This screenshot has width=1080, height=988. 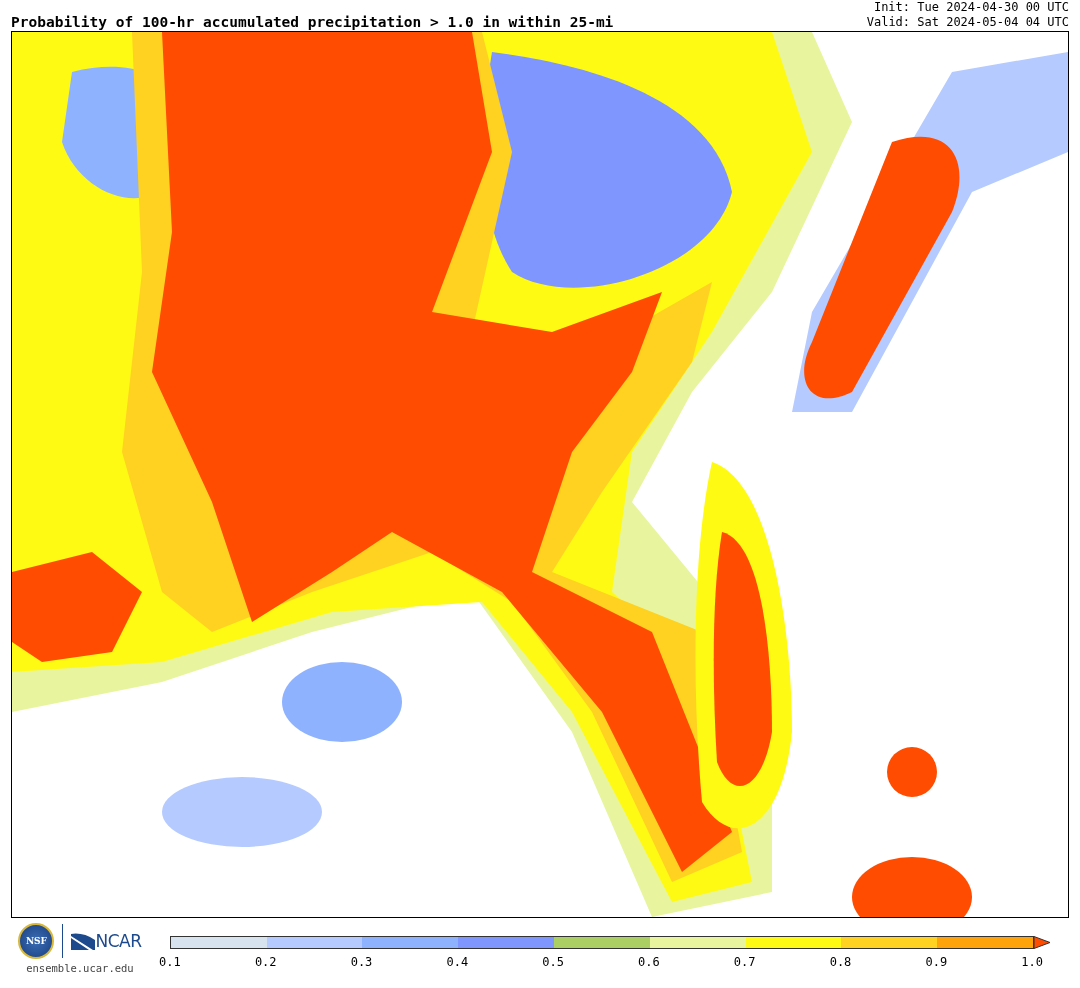 I want to click on ncar-logo-text: NCAR, so click(x=118, y=941).